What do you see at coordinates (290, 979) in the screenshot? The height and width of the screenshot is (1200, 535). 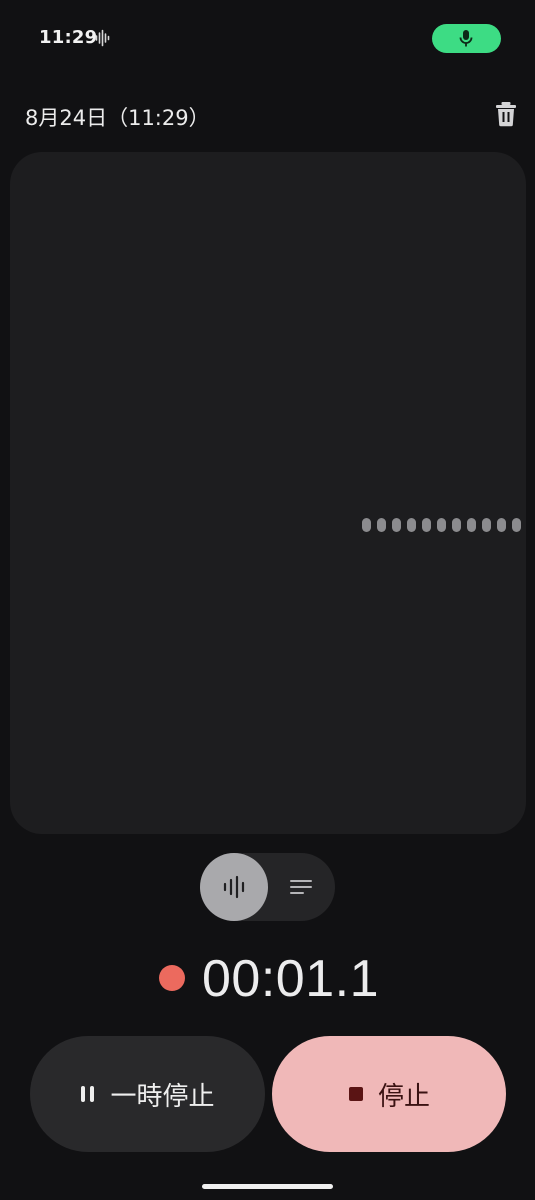 I see `elapsed-timer: 00:01.1` at bounding box center [290, 979].